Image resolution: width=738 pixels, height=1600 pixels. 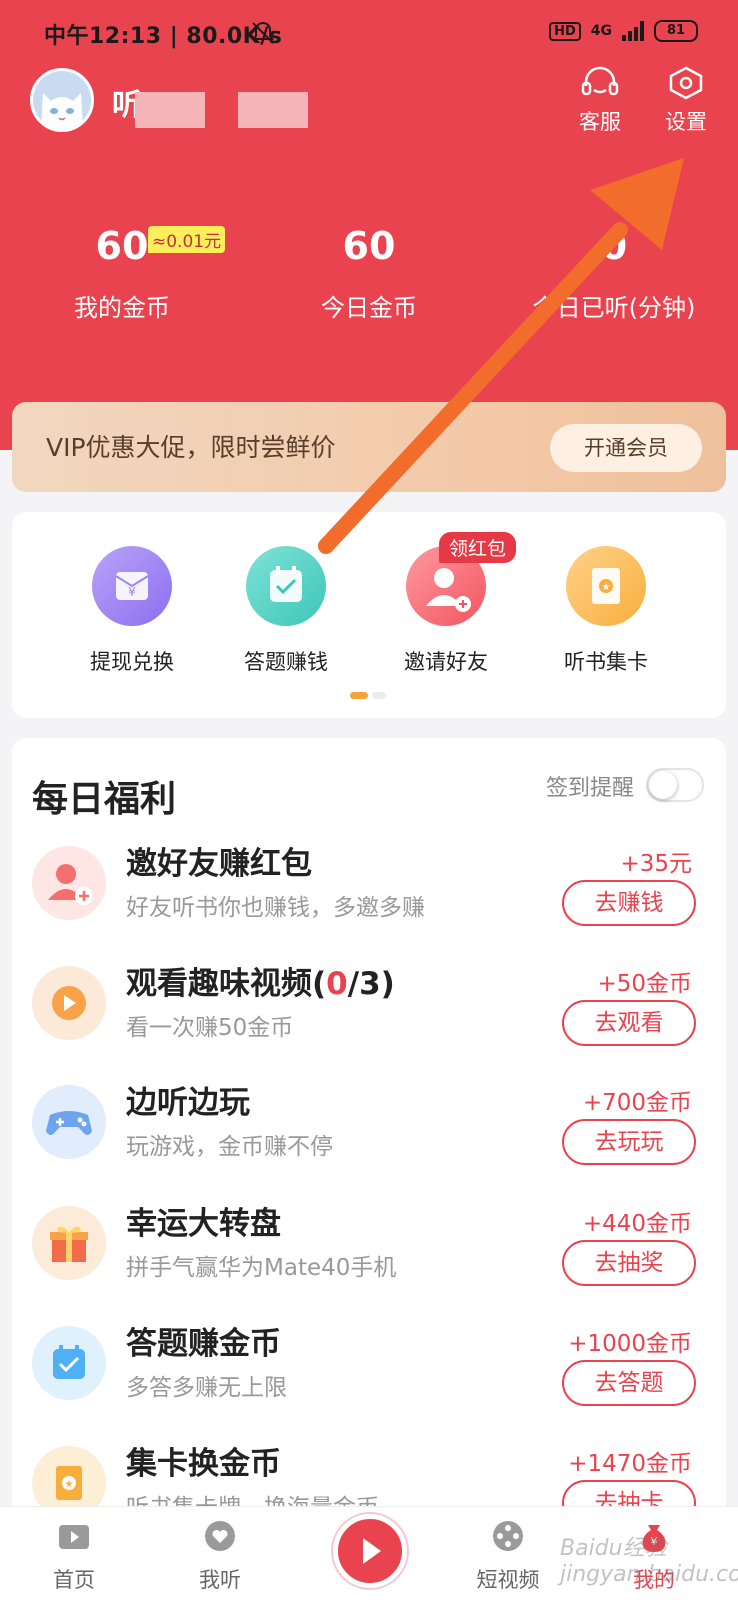 What do you see at coordinates (446, 662) in the screenshot?
I see `quick-label: 邀请好友` at bounding box center [446, 662].